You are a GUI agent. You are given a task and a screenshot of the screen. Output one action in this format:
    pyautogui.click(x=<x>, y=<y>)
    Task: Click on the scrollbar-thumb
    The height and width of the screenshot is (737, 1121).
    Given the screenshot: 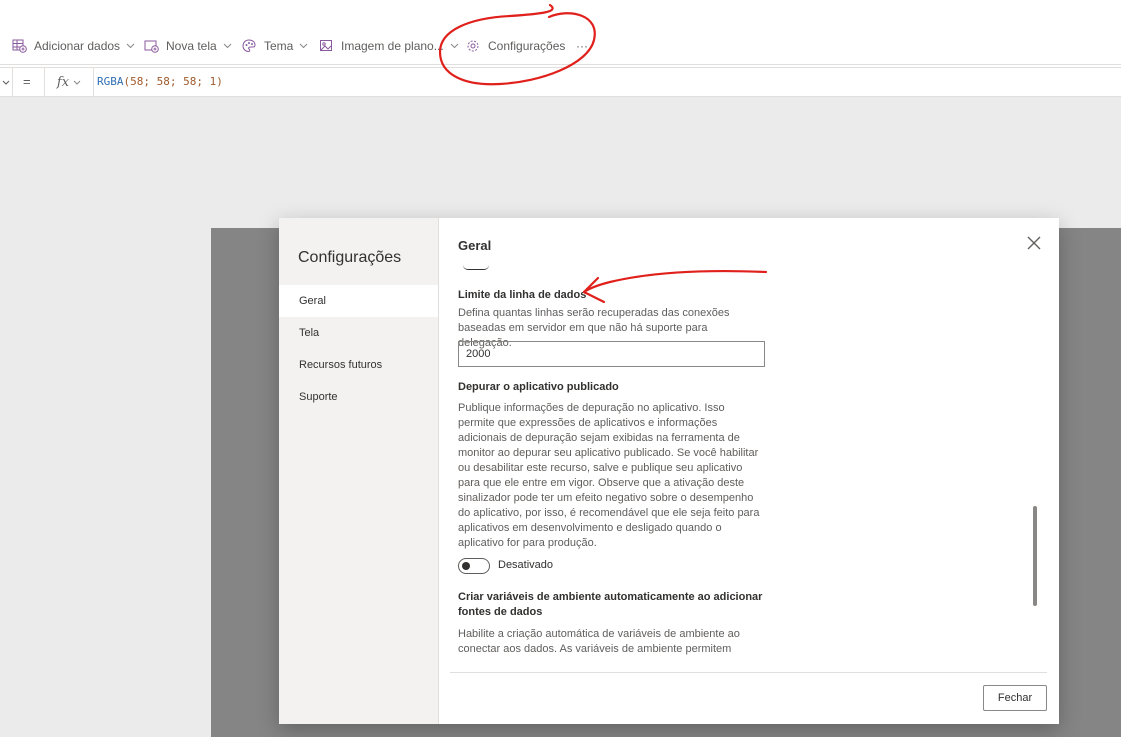 What is the action you would take?
    pyautogui.click(x=1035, y=556)
    